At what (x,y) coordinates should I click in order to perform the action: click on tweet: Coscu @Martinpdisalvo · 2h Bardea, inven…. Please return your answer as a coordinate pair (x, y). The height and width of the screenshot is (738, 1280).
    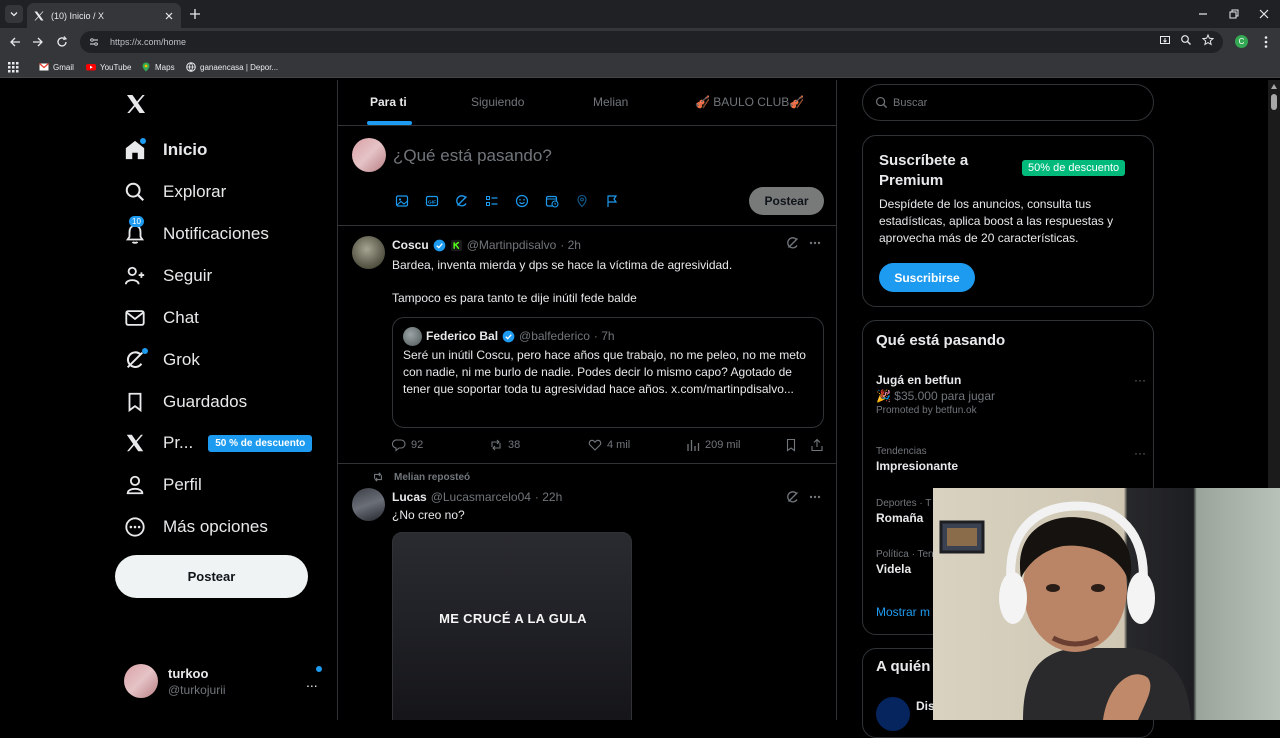
    Looking at the image, I should click on (587, 345).